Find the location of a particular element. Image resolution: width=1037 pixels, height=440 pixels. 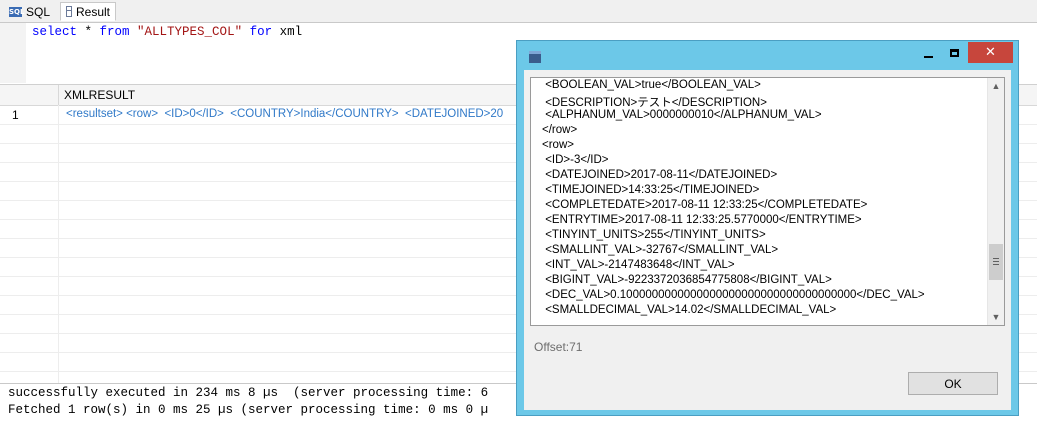

grid-icon is located at coordinates (69, 11).